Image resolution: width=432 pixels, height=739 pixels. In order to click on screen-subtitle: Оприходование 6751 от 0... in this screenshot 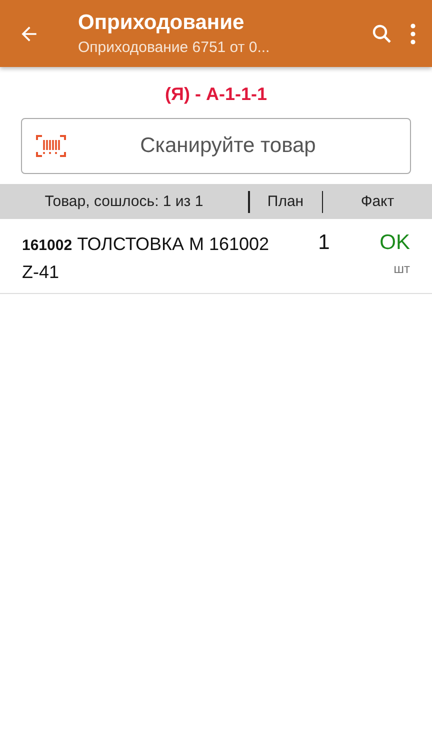, I will do `click(174, 47)`.